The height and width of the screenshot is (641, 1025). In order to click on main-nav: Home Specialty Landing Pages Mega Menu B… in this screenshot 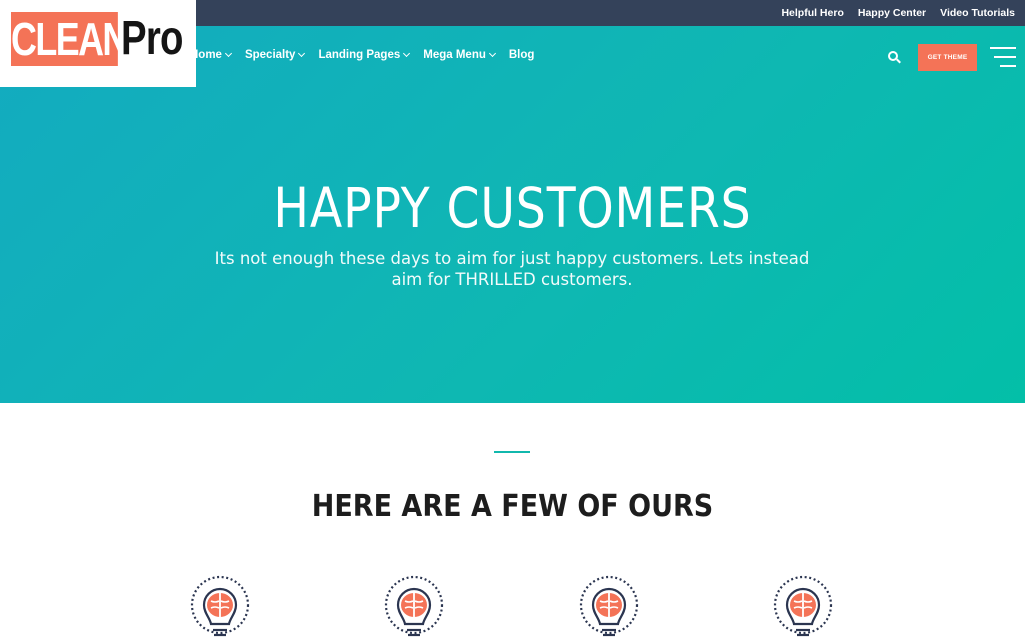, I will do `click(362, 55)`.